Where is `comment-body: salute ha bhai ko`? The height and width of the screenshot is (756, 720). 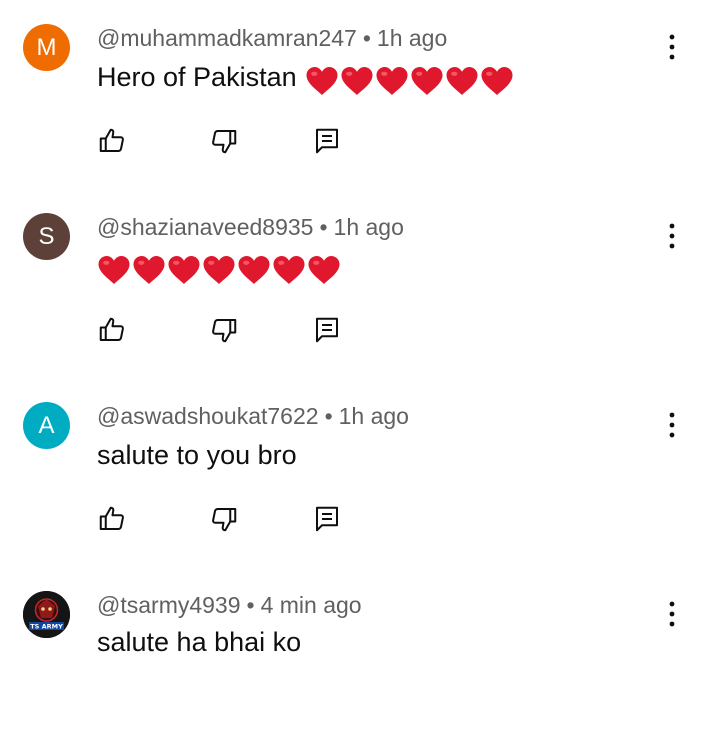
comment-body: salute ha bhai ko is located at coordinates (199, 642).